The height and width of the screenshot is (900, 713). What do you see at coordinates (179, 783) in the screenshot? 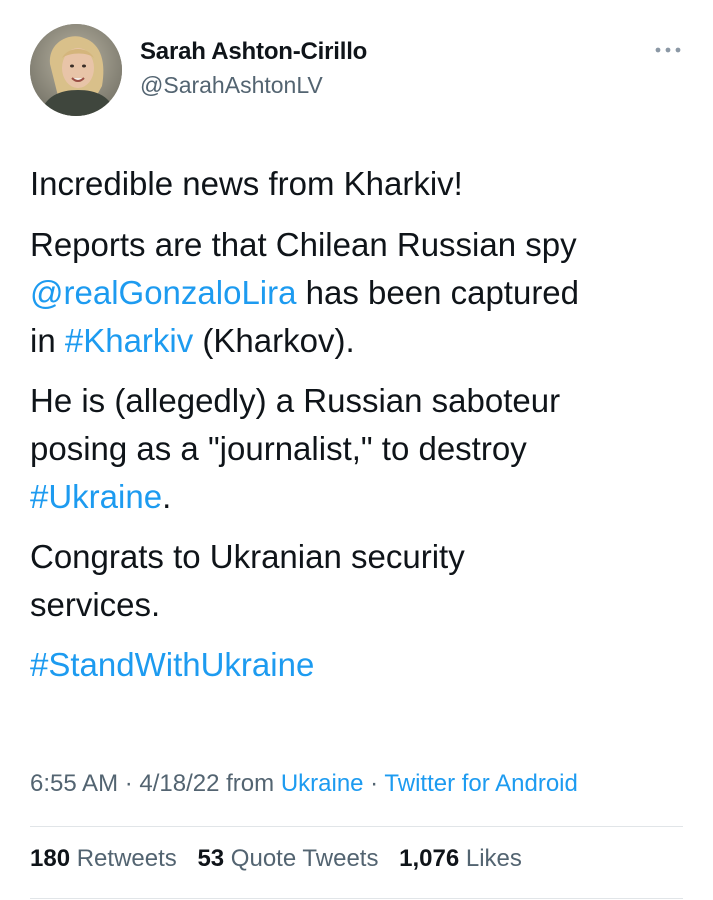
I see `tweet-date: 4/18/22` at bounding box center [179, 783].